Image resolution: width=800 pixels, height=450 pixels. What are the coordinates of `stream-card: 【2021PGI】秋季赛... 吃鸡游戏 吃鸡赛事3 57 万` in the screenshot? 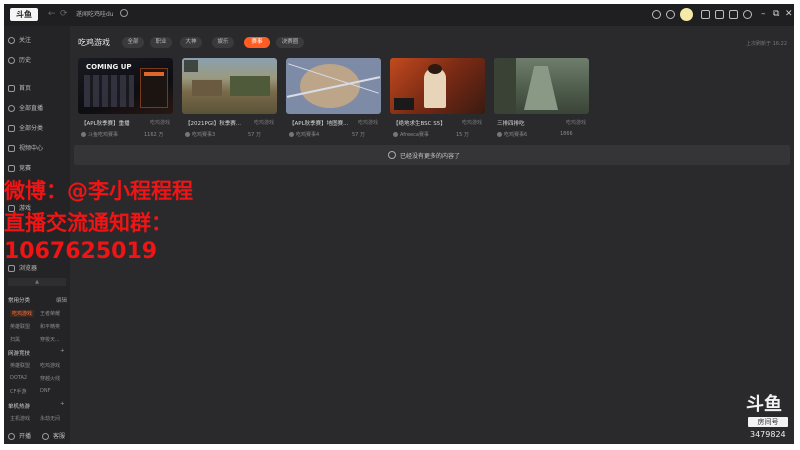 It's located at (229, 99).